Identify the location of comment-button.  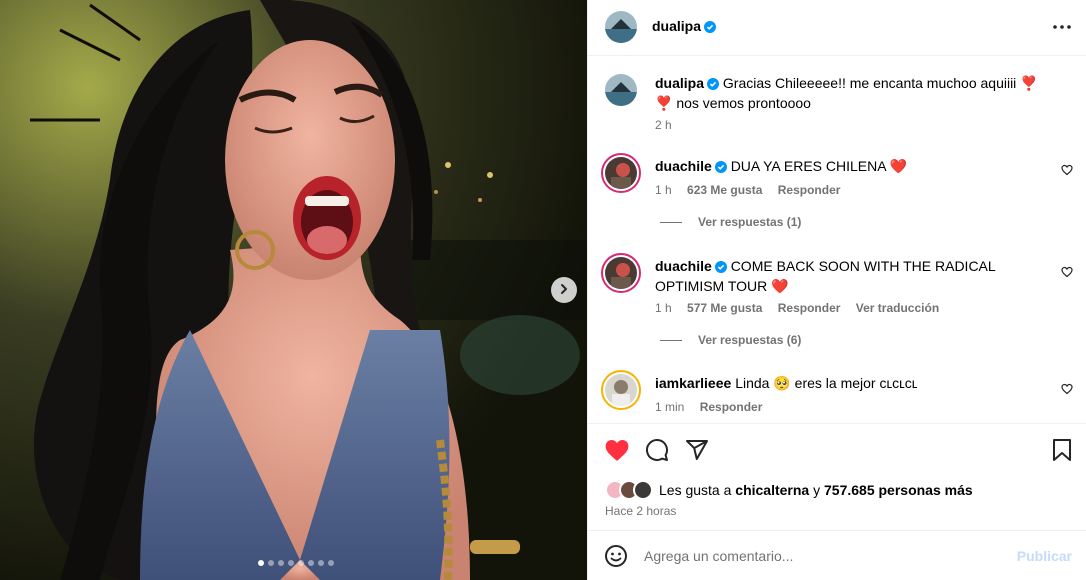
(657, 451).